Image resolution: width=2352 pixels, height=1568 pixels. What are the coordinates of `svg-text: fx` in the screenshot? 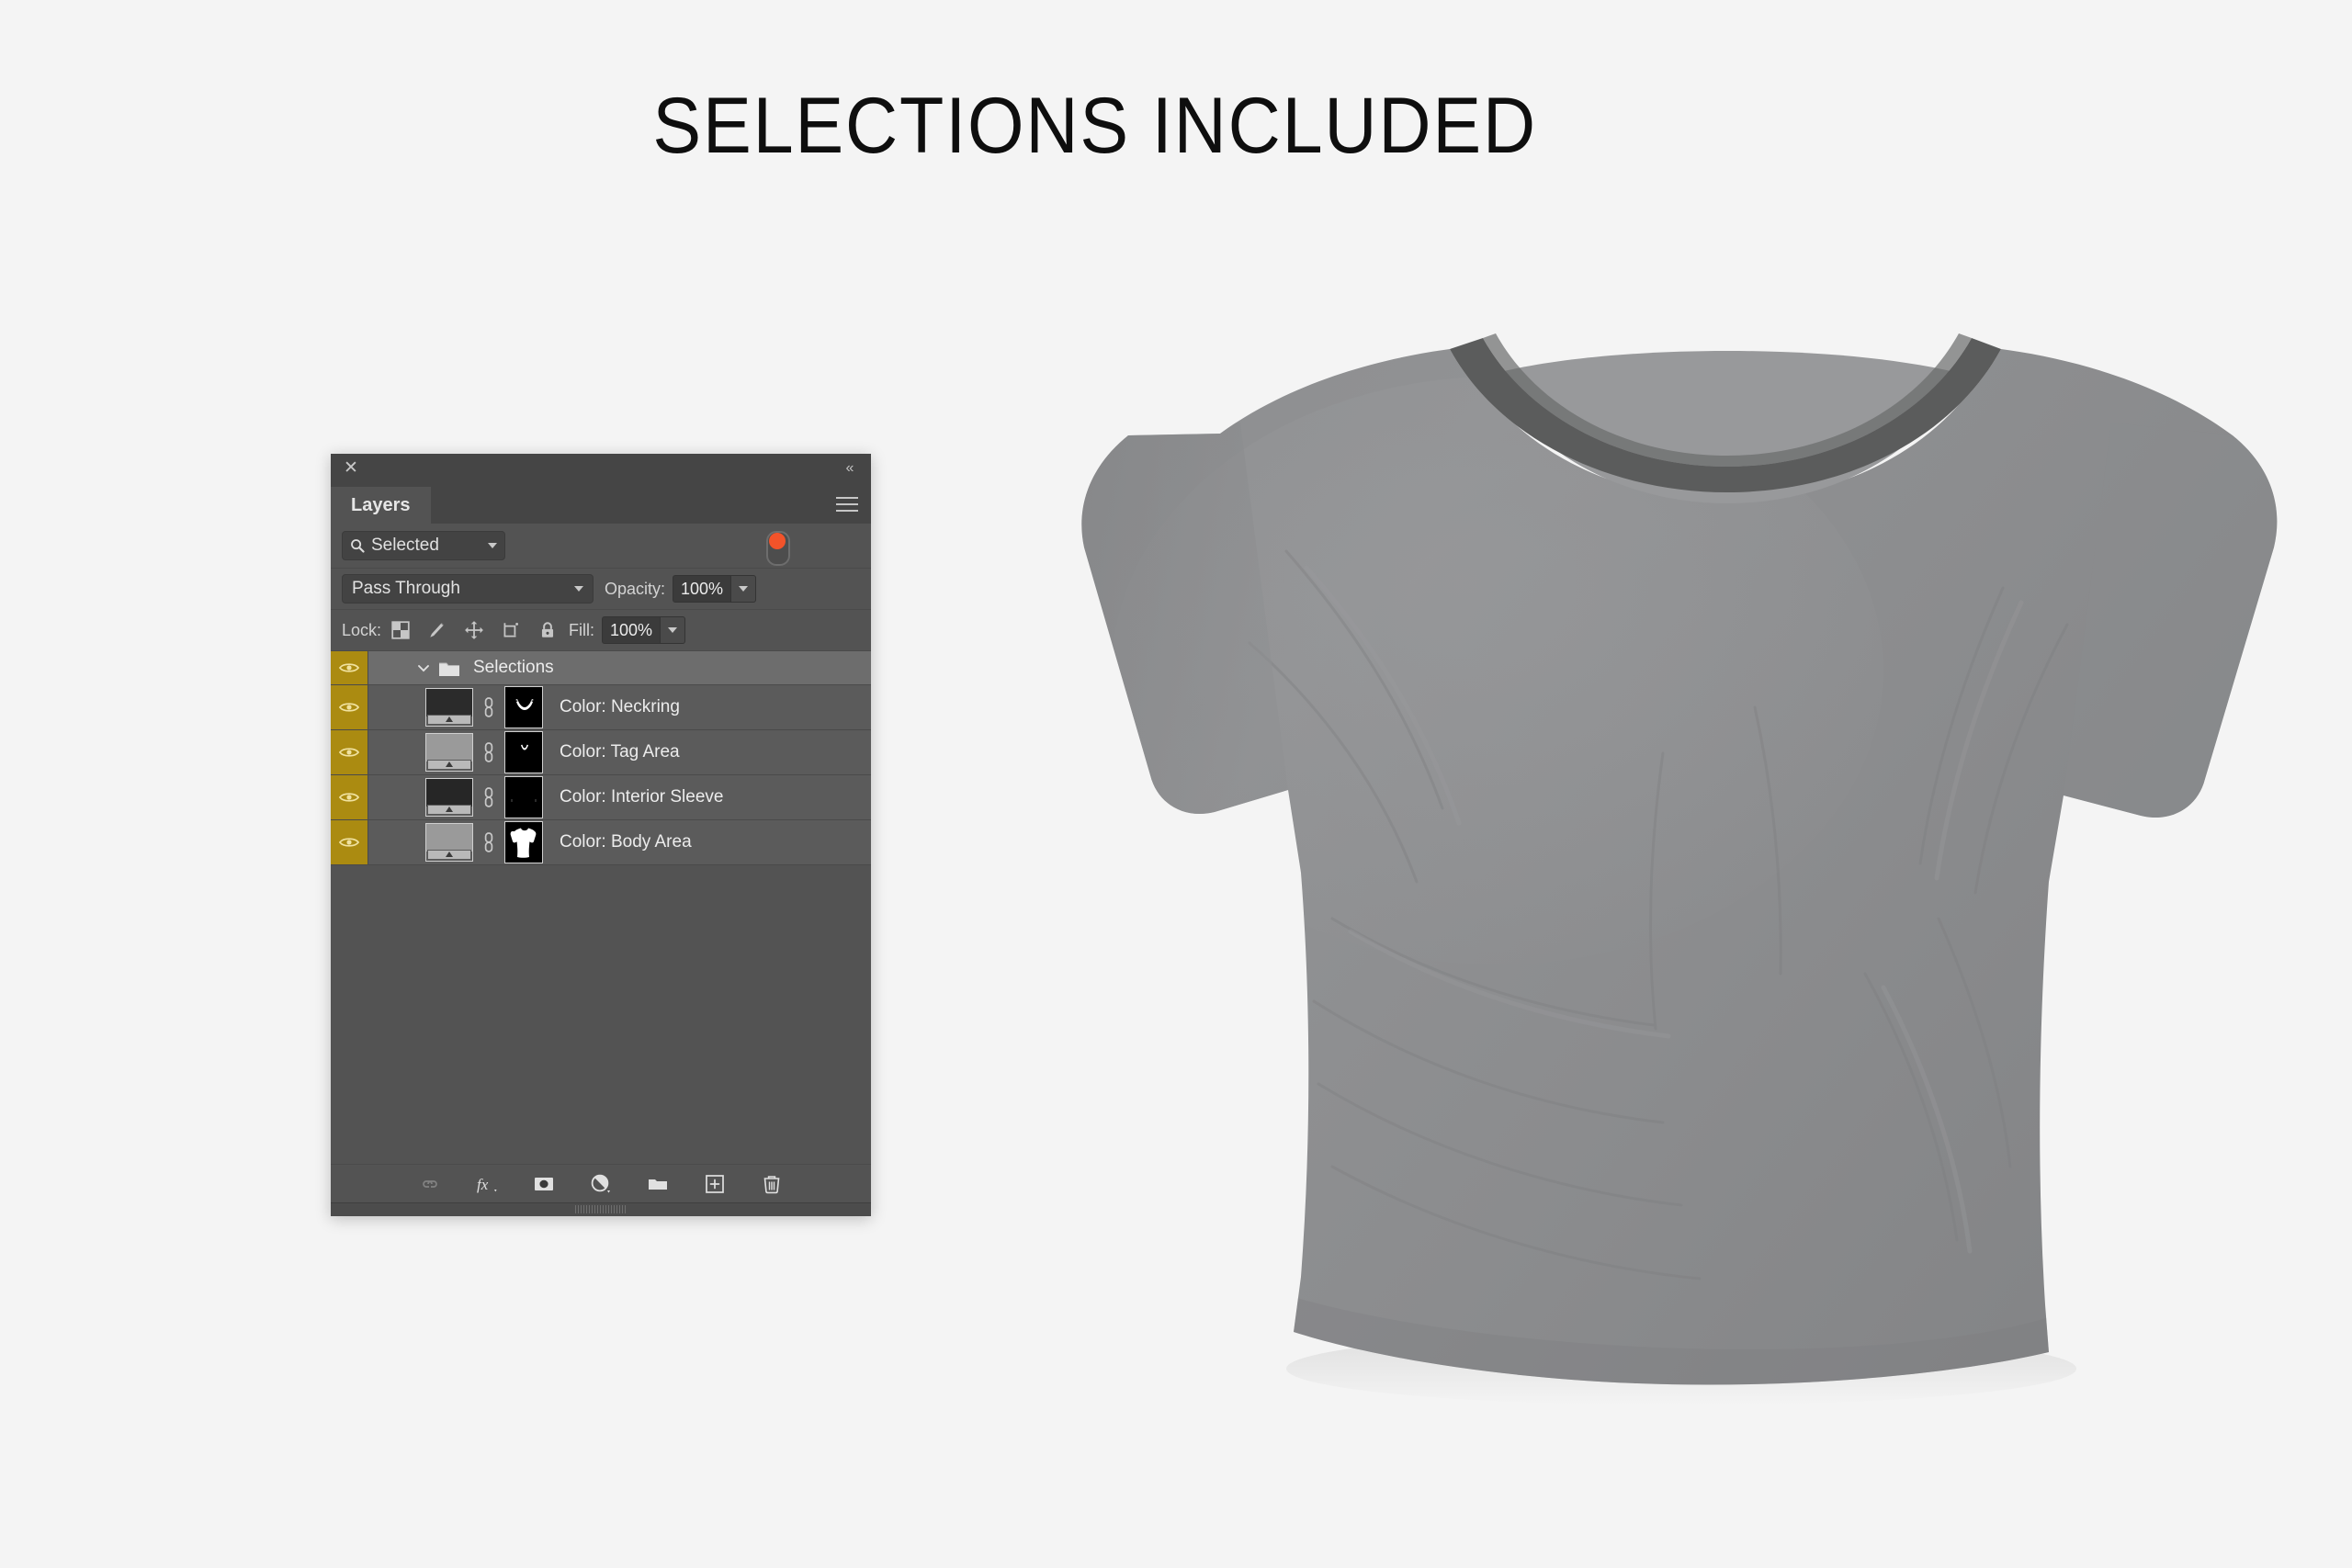 It's located at (483, 1184).